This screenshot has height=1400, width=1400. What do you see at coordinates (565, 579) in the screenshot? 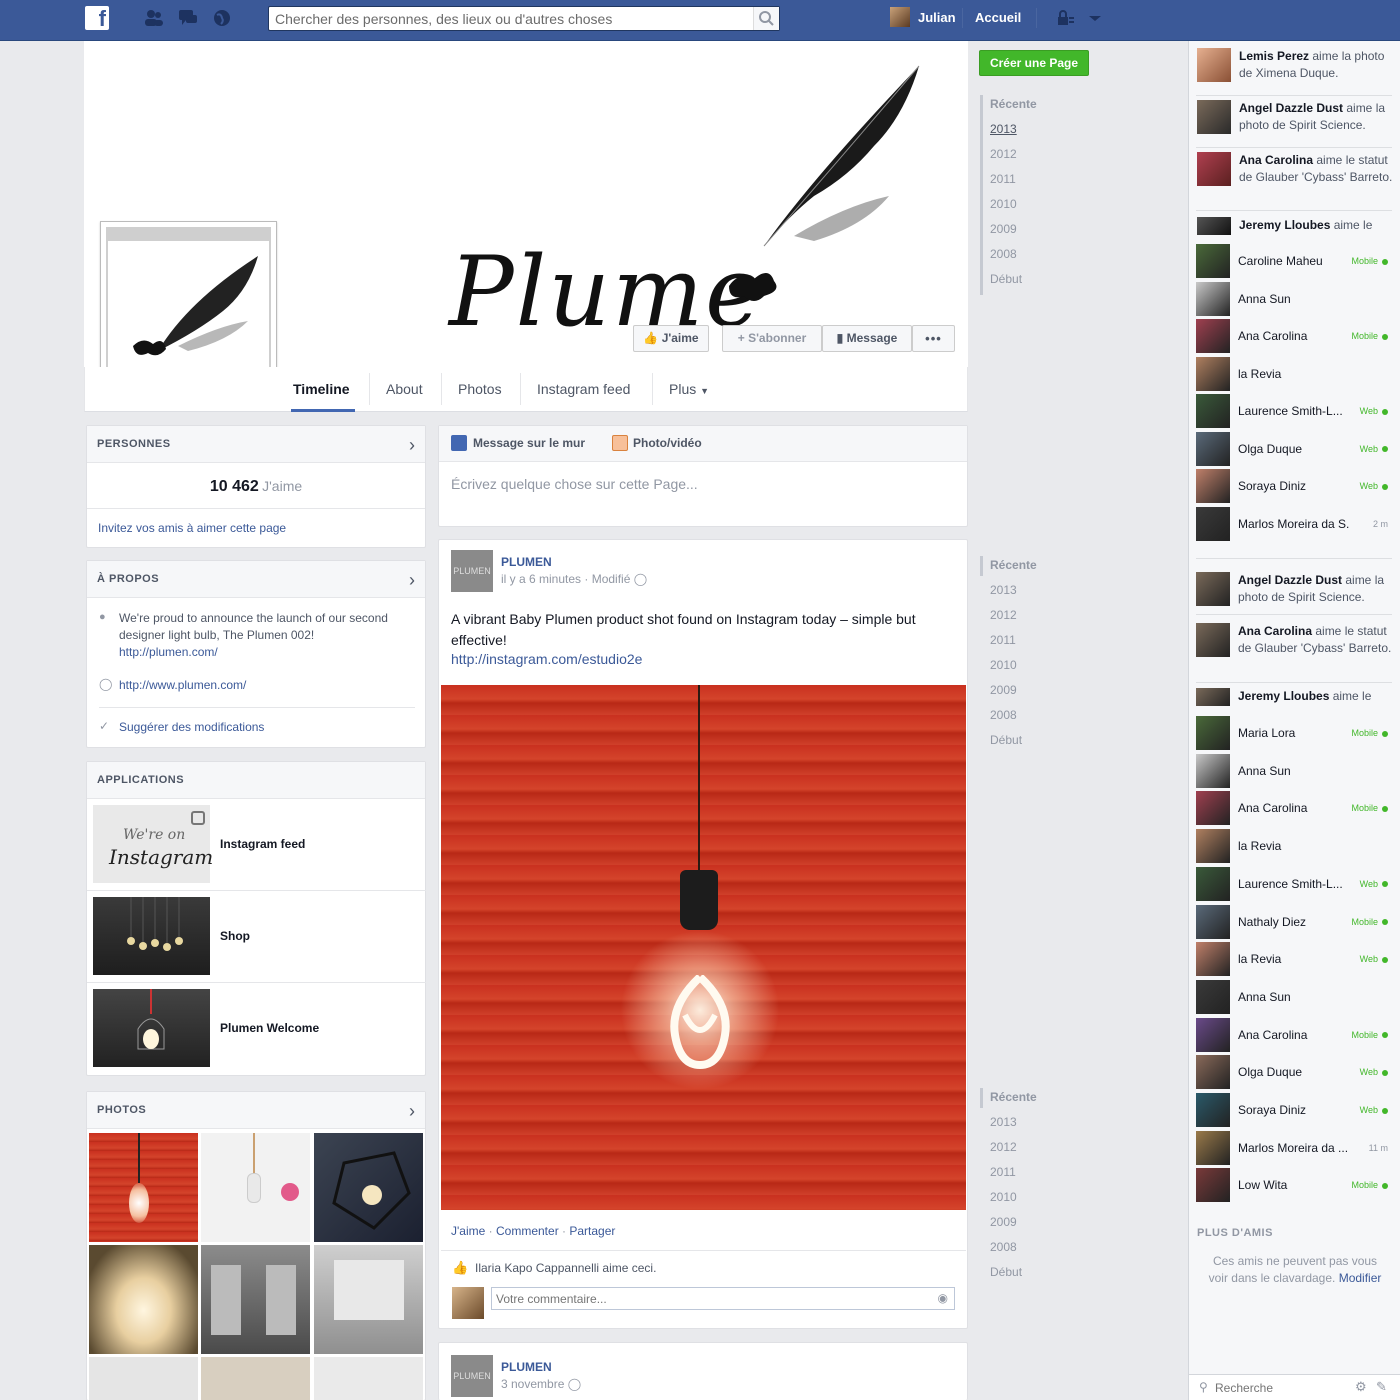
I see `post-timestamp: il y a 6 minutes · Modifié` at bounding box center [565, 579].